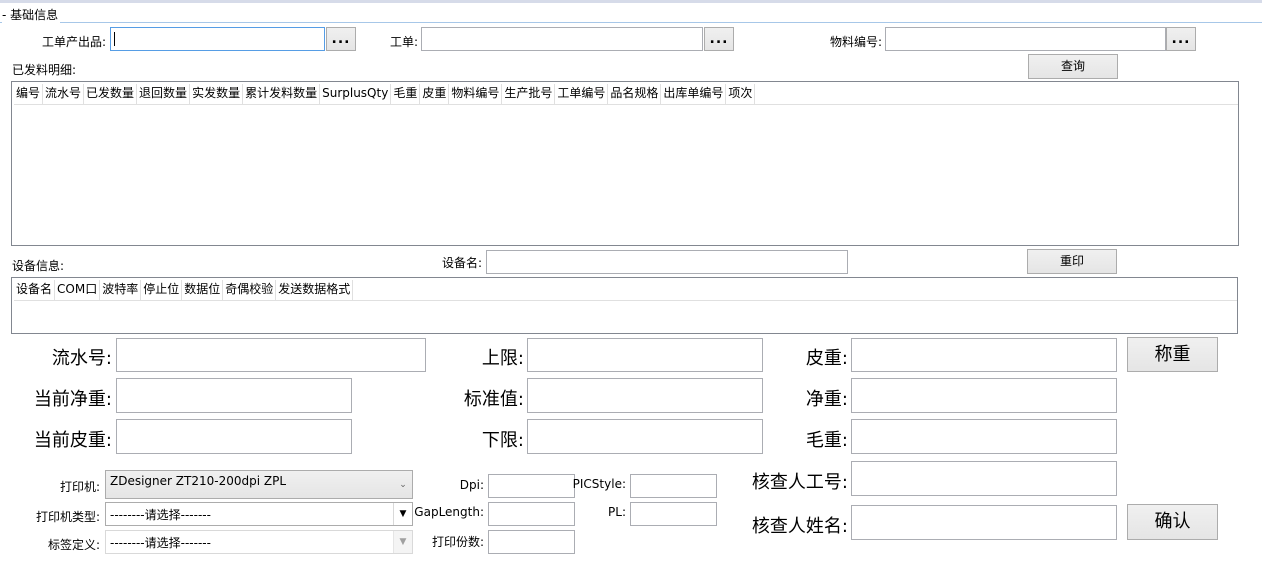 The image size is (1262, 581). Describe the element at coordinates (1025, 39) in the screenshot. I see `material-input` at that location.